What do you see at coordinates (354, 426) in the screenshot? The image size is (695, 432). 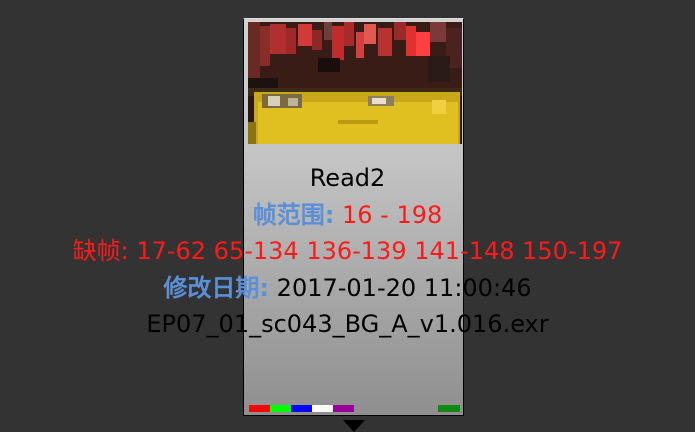 I see `triangle-down-icon` at bounding box center [354, 426].